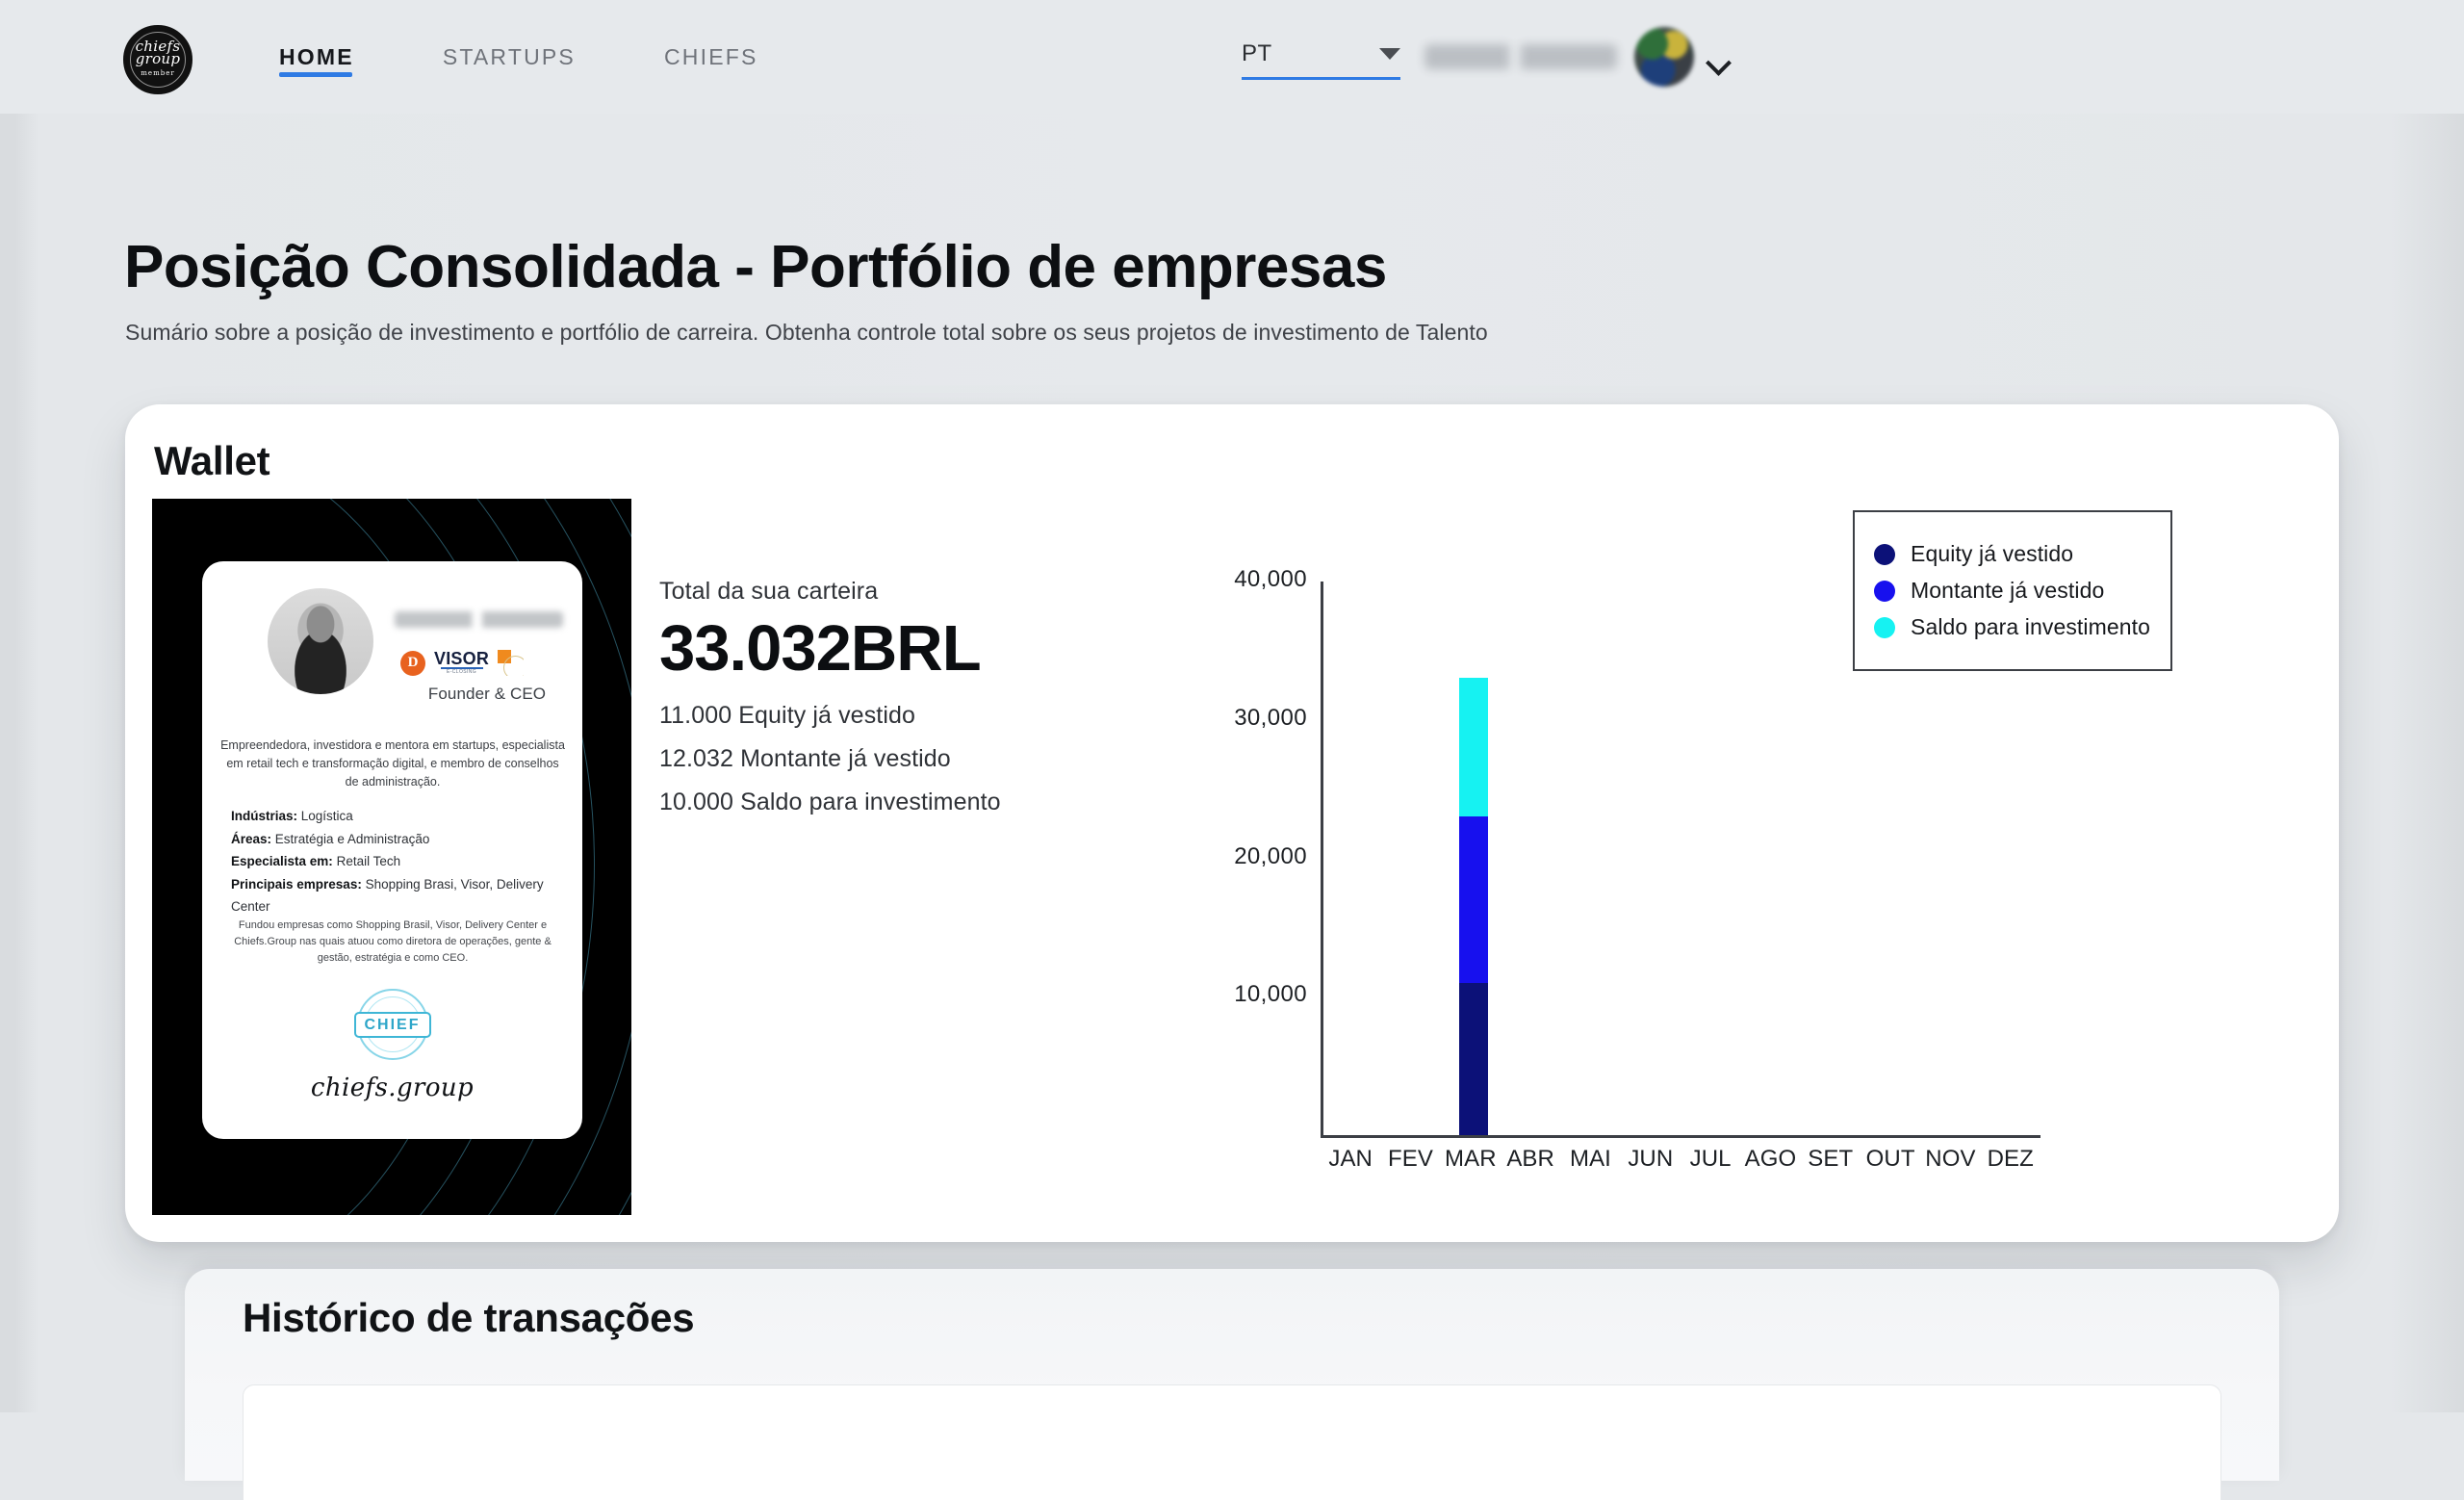 The image size is (2464, 1500). I want to click on nav-item-startups-label: STARTUPS, so click(509, 57).